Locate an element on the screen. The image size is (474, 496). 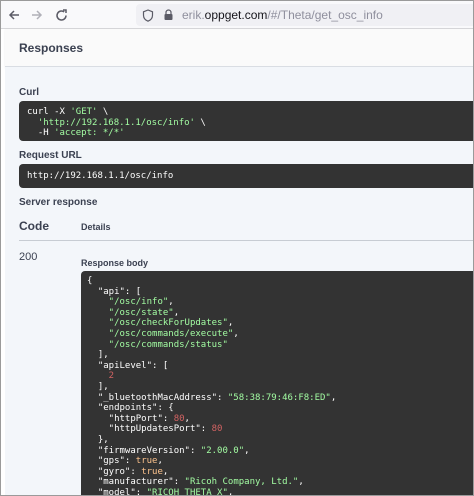
shield-icon is located at coordinates (148, 15).